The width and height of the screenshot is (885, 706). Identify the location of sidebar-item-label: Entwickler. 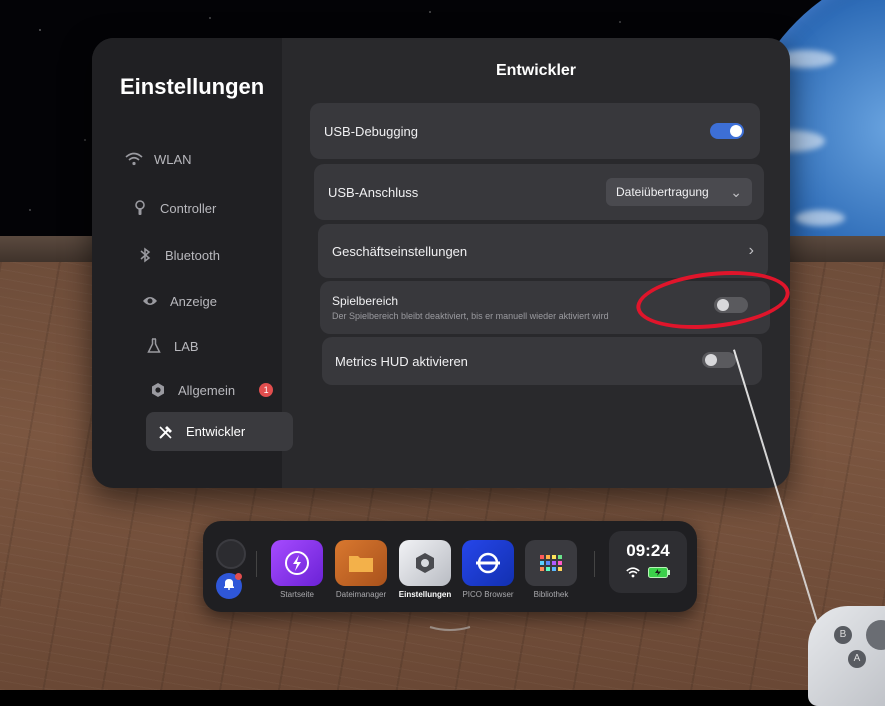
(216, 431).